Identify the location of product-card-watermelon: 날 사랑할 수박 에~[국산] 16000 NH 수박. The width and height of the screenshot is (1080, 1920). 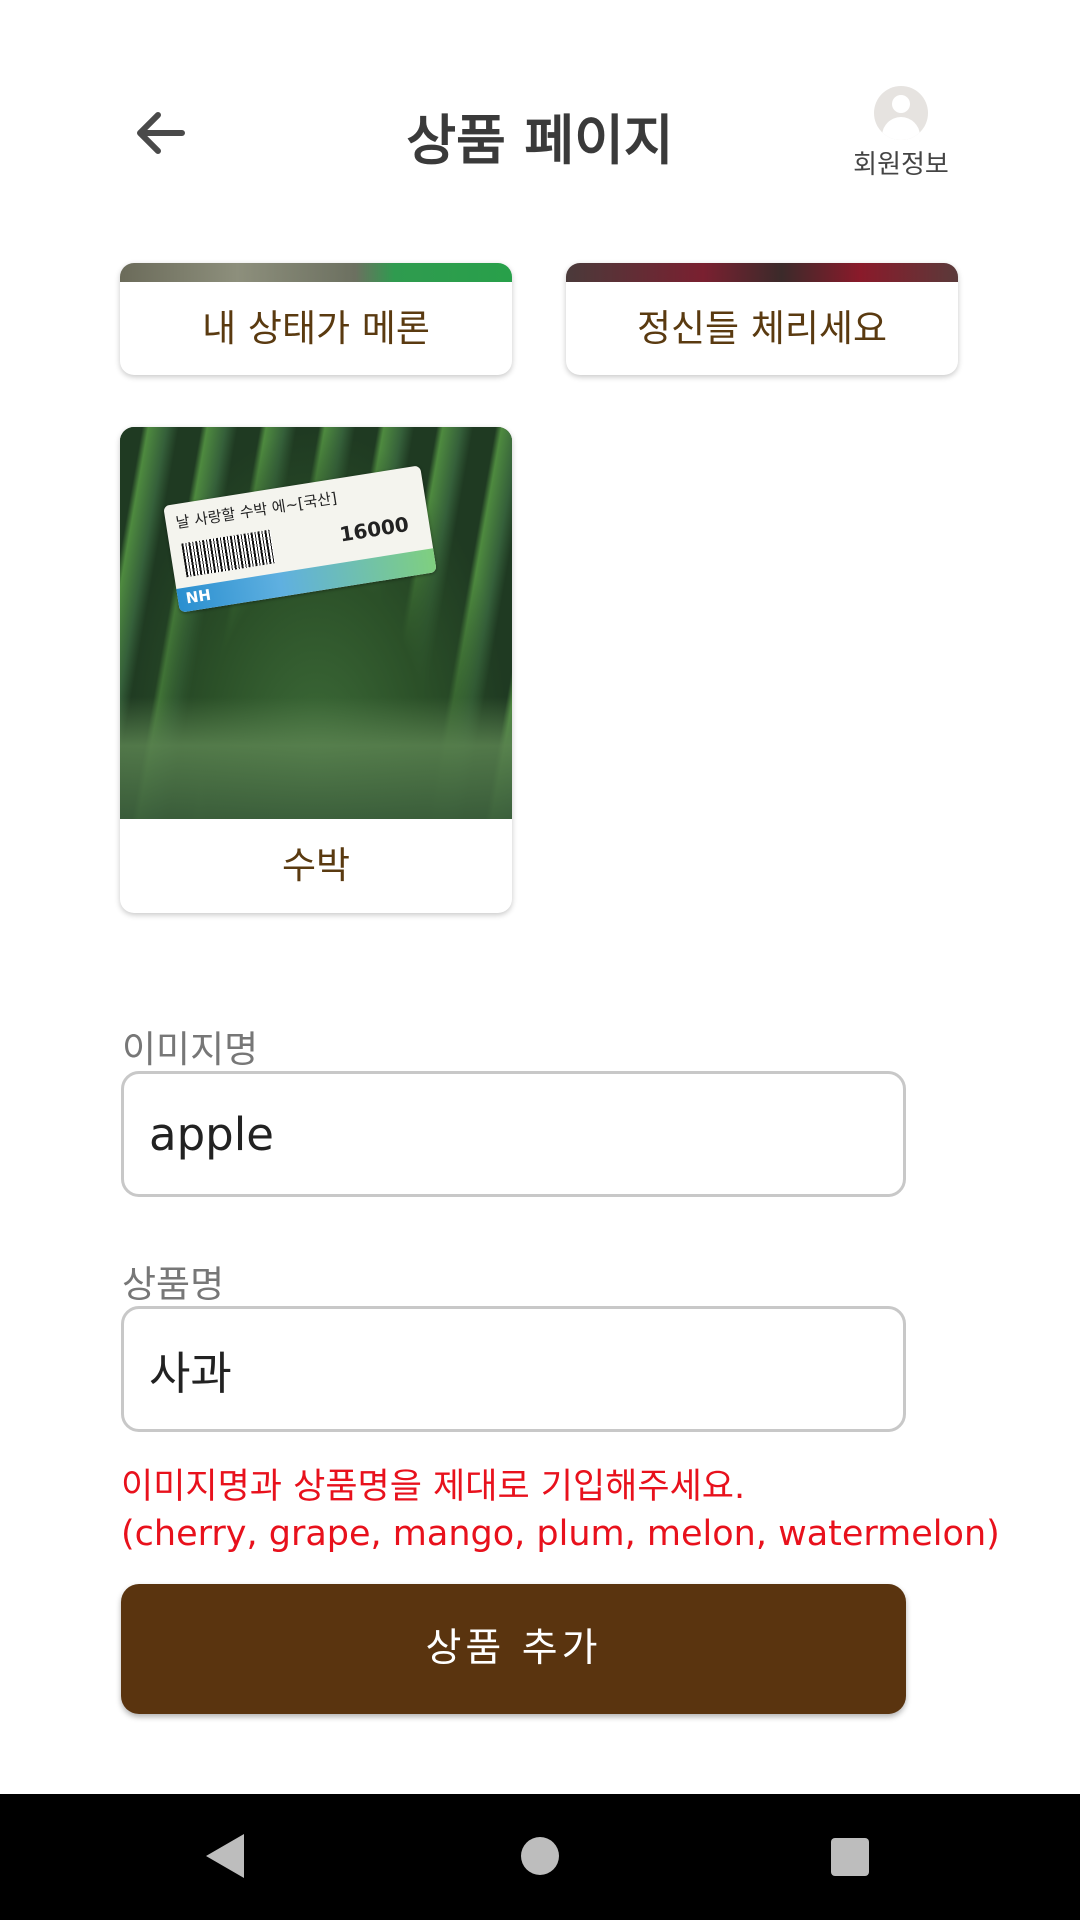
(316, 670).